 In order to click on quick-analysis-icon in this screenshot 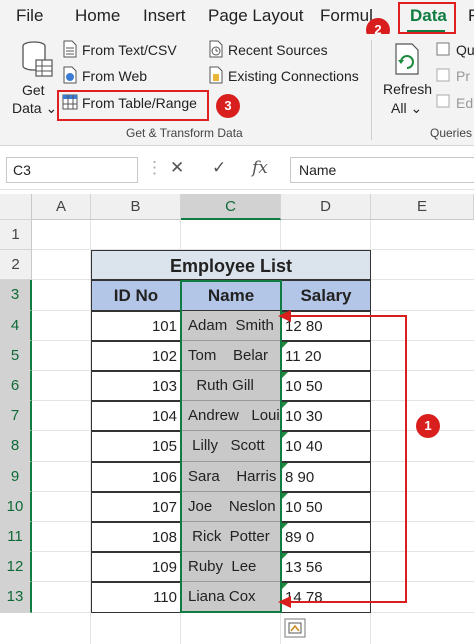, I will do `click(295, 628)`.